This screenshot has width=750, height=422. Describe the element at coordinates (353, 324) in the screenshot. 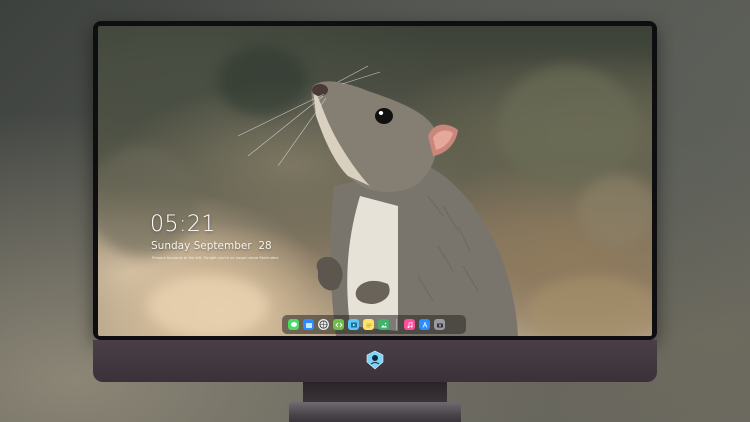

I see `media-icon` at that location.